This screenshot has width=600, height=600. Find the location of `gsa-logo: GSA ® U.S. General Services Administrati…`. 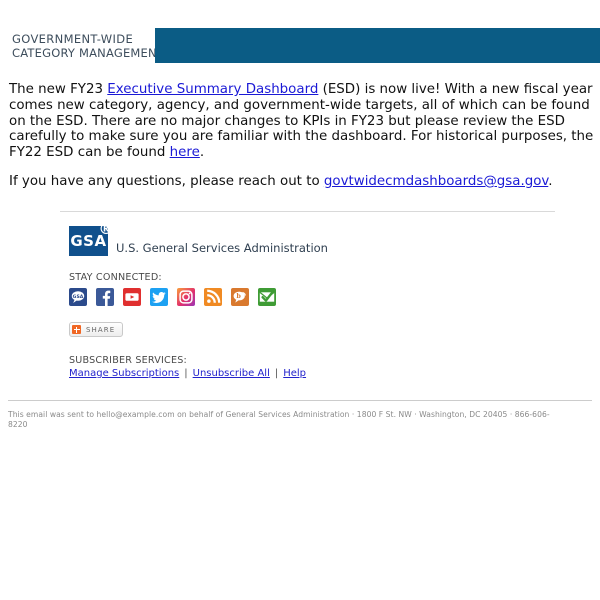

gsa-logo: GSA ® U.S. General Services Administrati… is located at coordinates (309, 239).